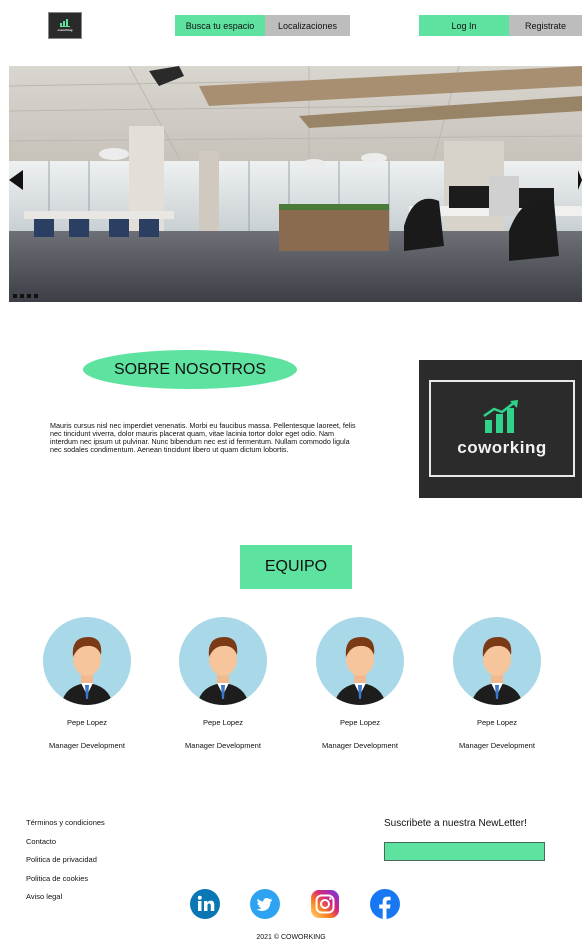  Describe the element at coordinates (65, 901) in the screenshot. I see `footer-link-aviso-legal: Aviso legal` at that location.